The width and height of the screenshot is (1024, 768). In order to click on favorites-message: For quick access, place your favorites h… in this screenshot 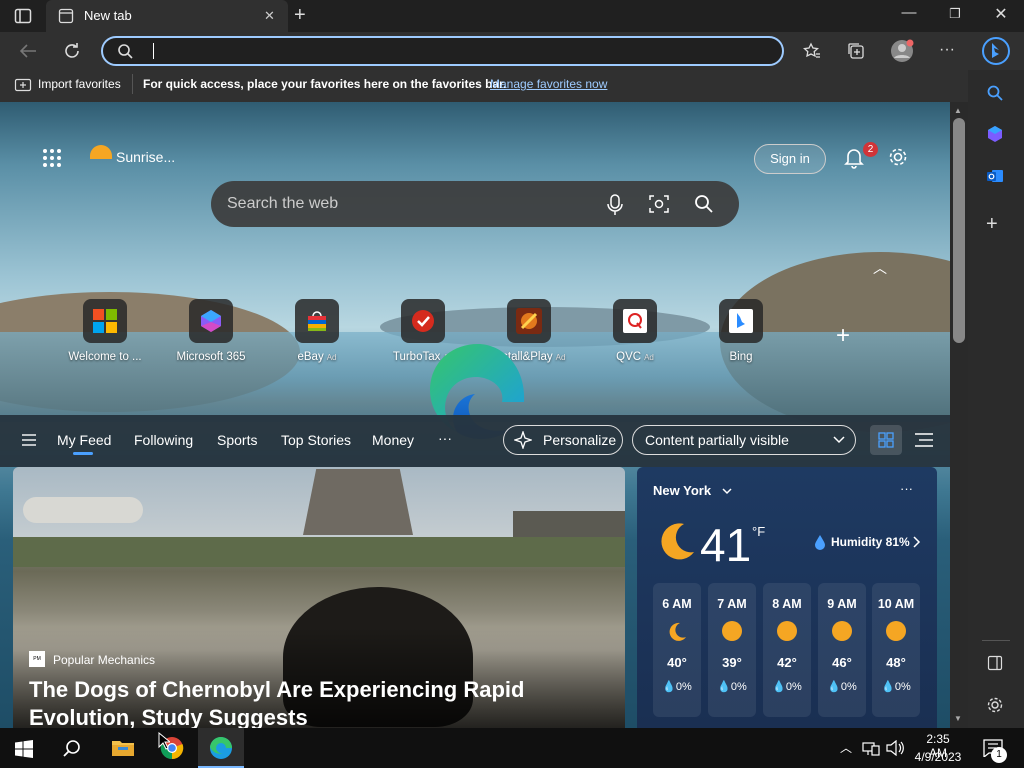, I will do `click(325, 84)`.